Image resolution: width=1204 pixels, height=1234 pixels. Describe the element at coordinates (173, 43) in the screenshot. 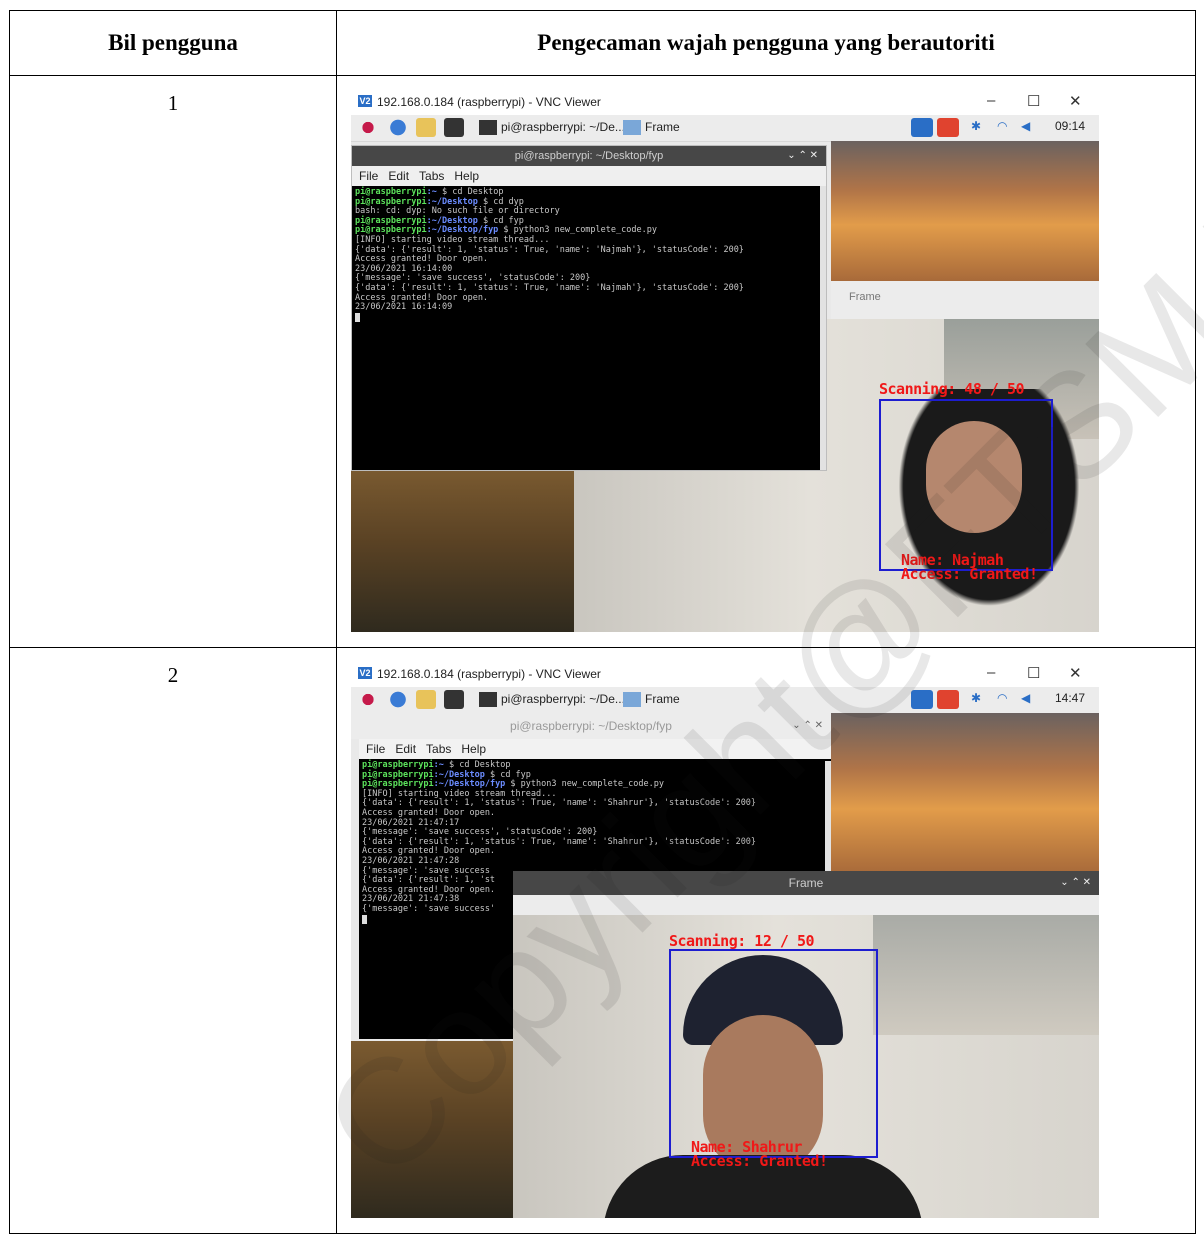

I see `header-bil-pengguna: Bil pengguna` at that location.